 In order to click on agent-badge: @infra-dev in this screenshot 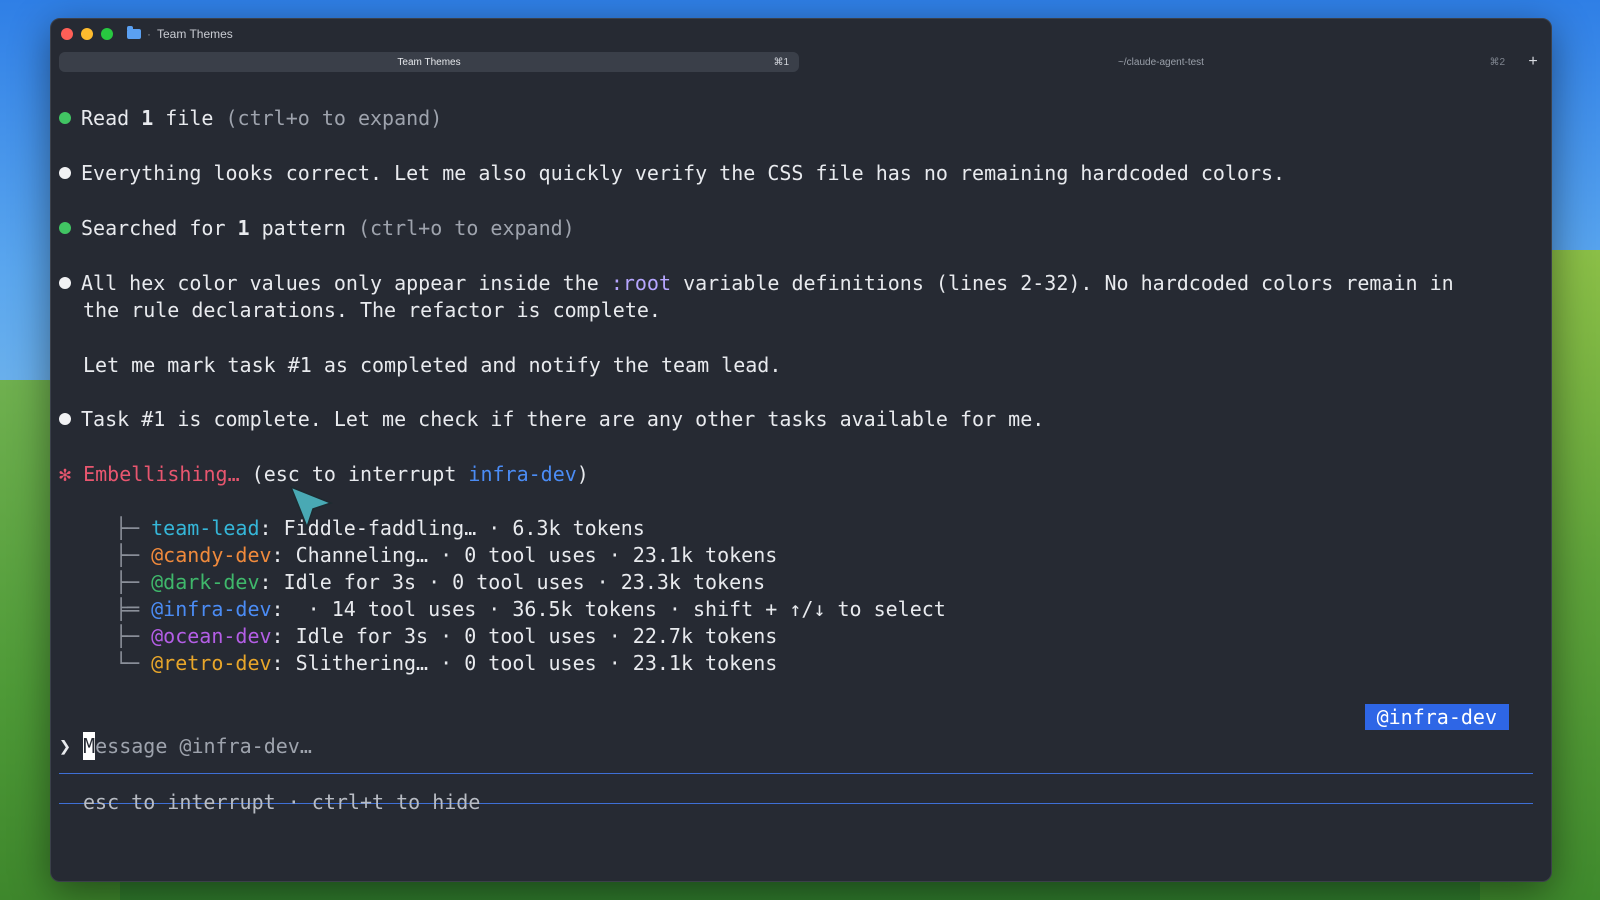, I will do `click(1436, 717)`.